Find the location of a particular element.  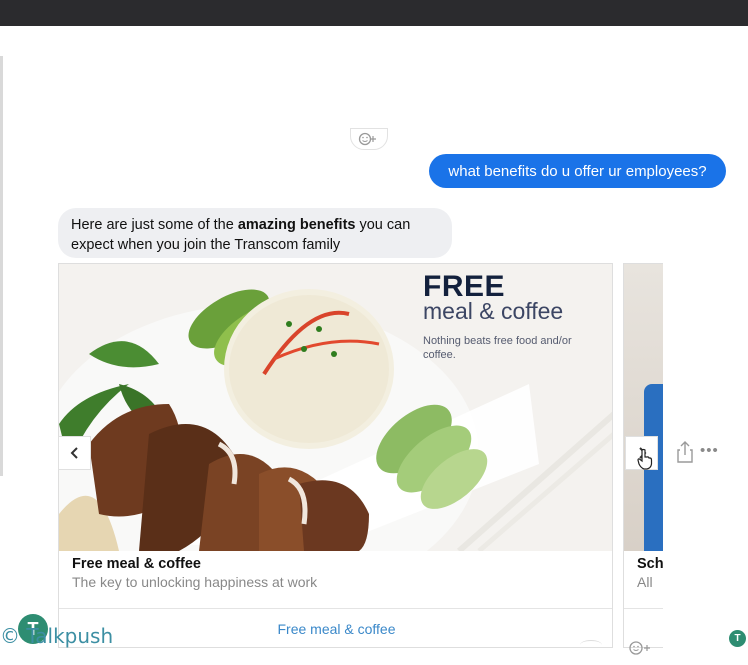

carousel-prev-button is located at coordinates (74, 453).